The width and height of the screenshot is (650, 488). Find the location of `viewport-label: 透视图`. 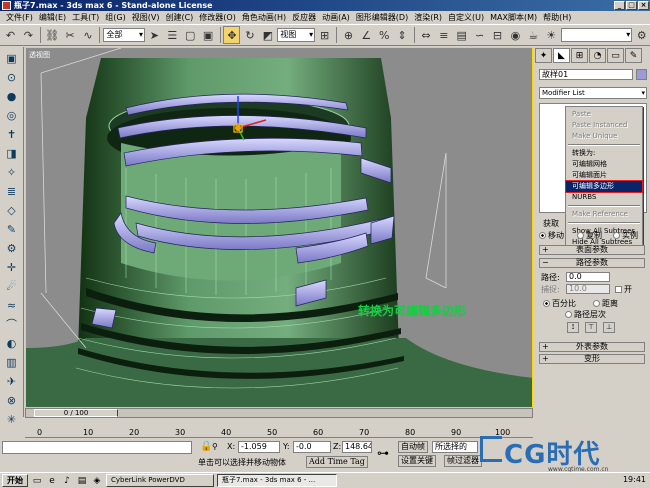

viewport-label: 透视图 is located at coordinates (39, 55).